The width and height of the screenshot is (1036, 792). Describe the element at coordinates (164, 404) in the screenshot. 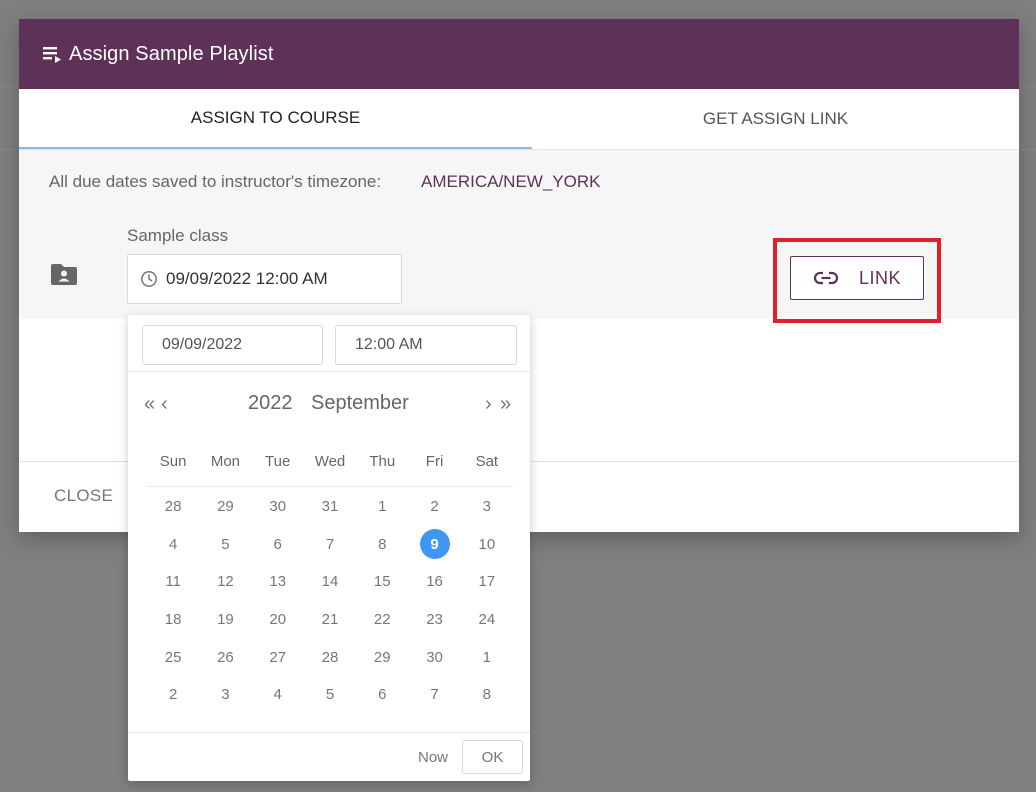

I see `prev-month-icon: ‹` at that location.